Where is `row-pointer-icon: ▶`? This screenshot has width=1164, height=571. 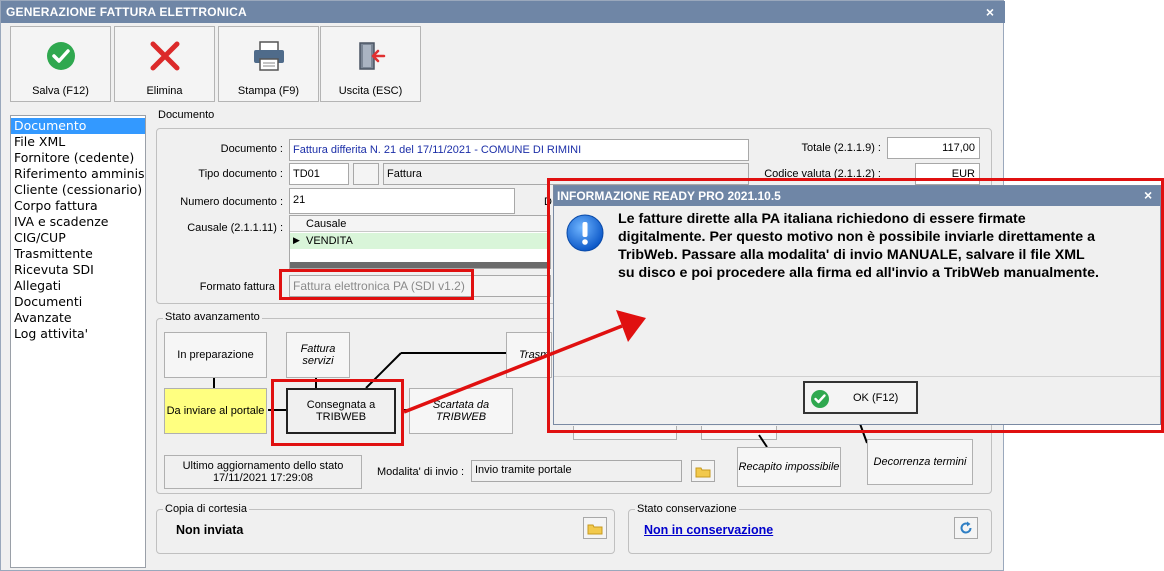
row-pointer-icon: ▶ is located at coordinates (296, 240).